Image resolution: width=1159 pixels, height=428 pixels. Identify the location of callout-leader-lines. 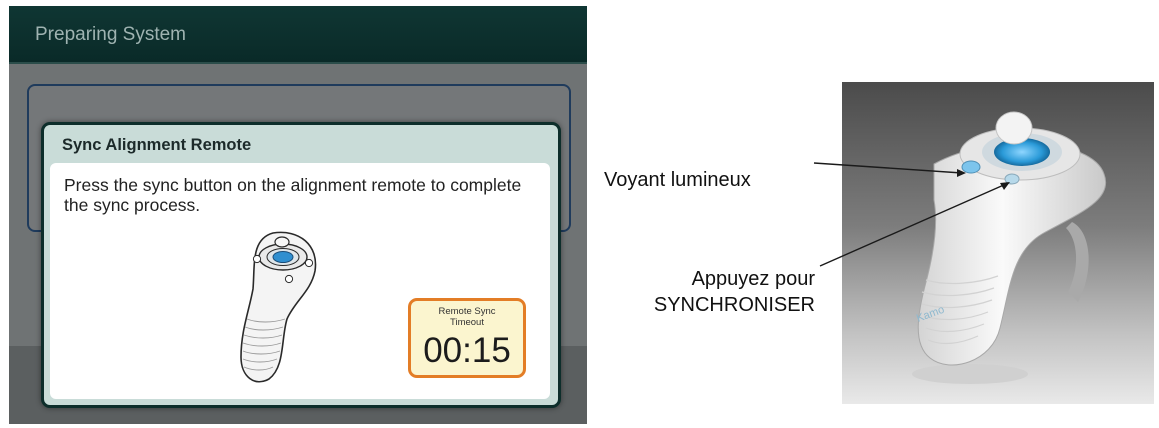
(911, 214).